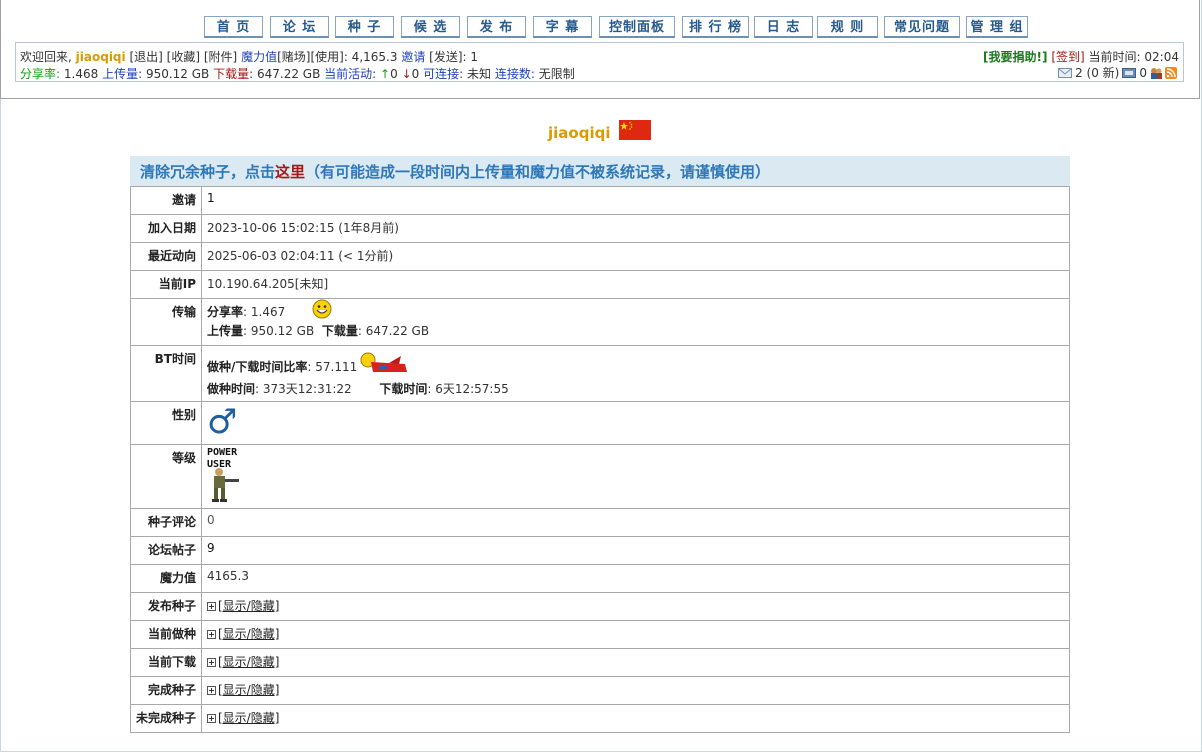 Image resolution: width=1202 pixels, height=753 pixels. What do you see at coordinates (1015, 57) in the screenshot?
I see `donate-link: [我要捐助!]` at bounding box center [1015, 57].